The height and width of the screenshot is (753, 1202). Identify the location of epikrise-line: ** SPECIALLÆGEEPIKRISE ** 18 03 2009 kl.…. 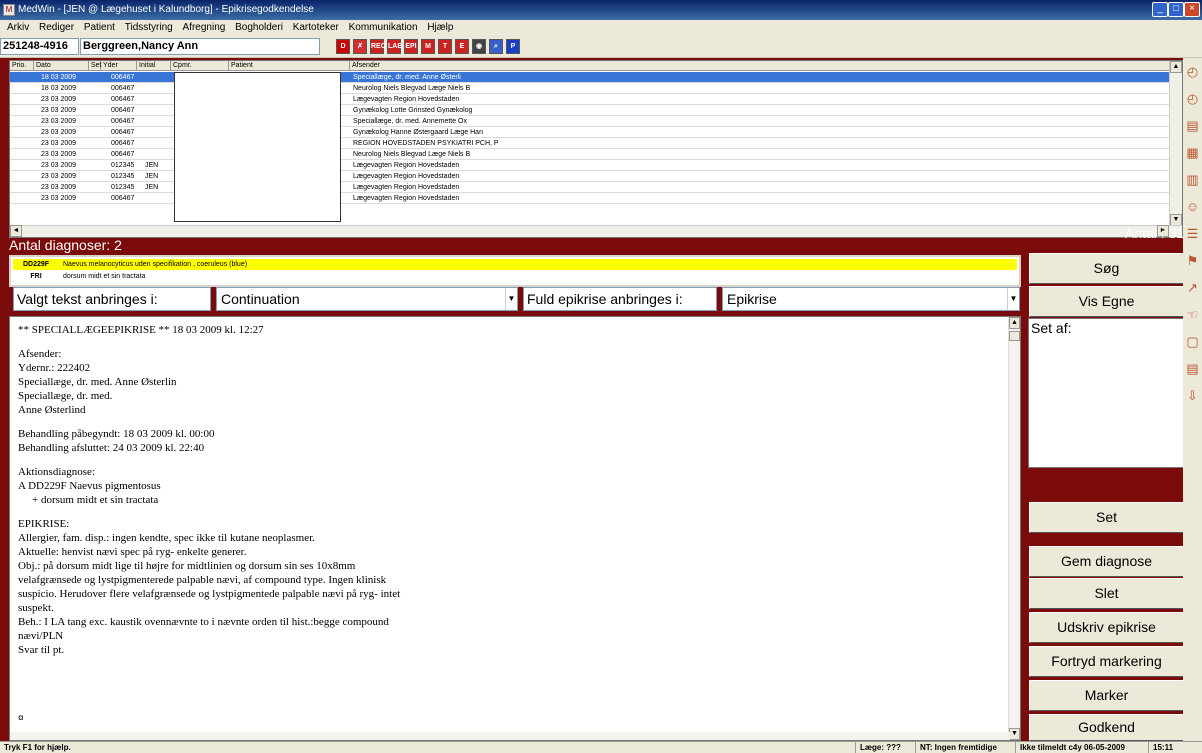
(141, 330).